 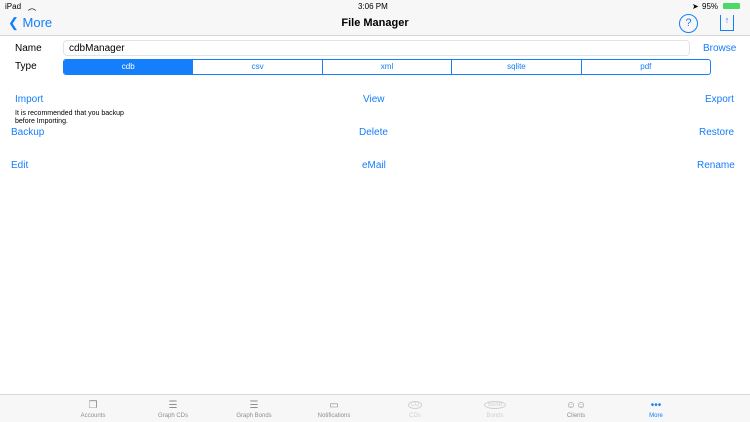 I want to click on tab-clients: ☺☺ Clients, so click(x=576, y=408).